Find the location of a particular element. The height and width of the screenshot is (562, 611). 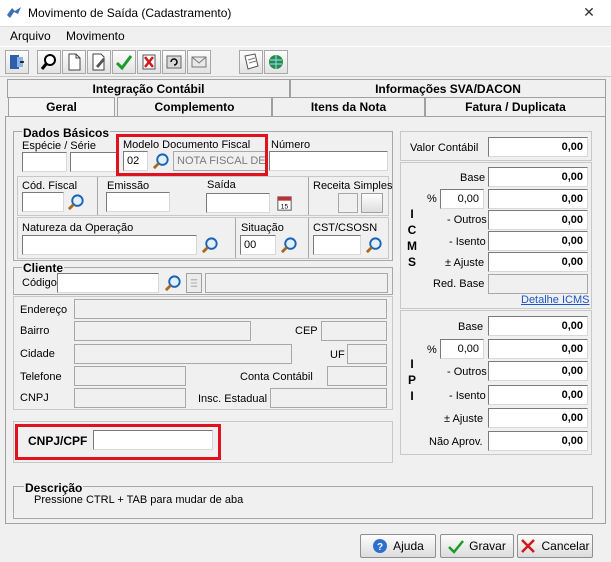

ipi-nao-aprov-input: 0,00 is located at coordinates (538, 441).